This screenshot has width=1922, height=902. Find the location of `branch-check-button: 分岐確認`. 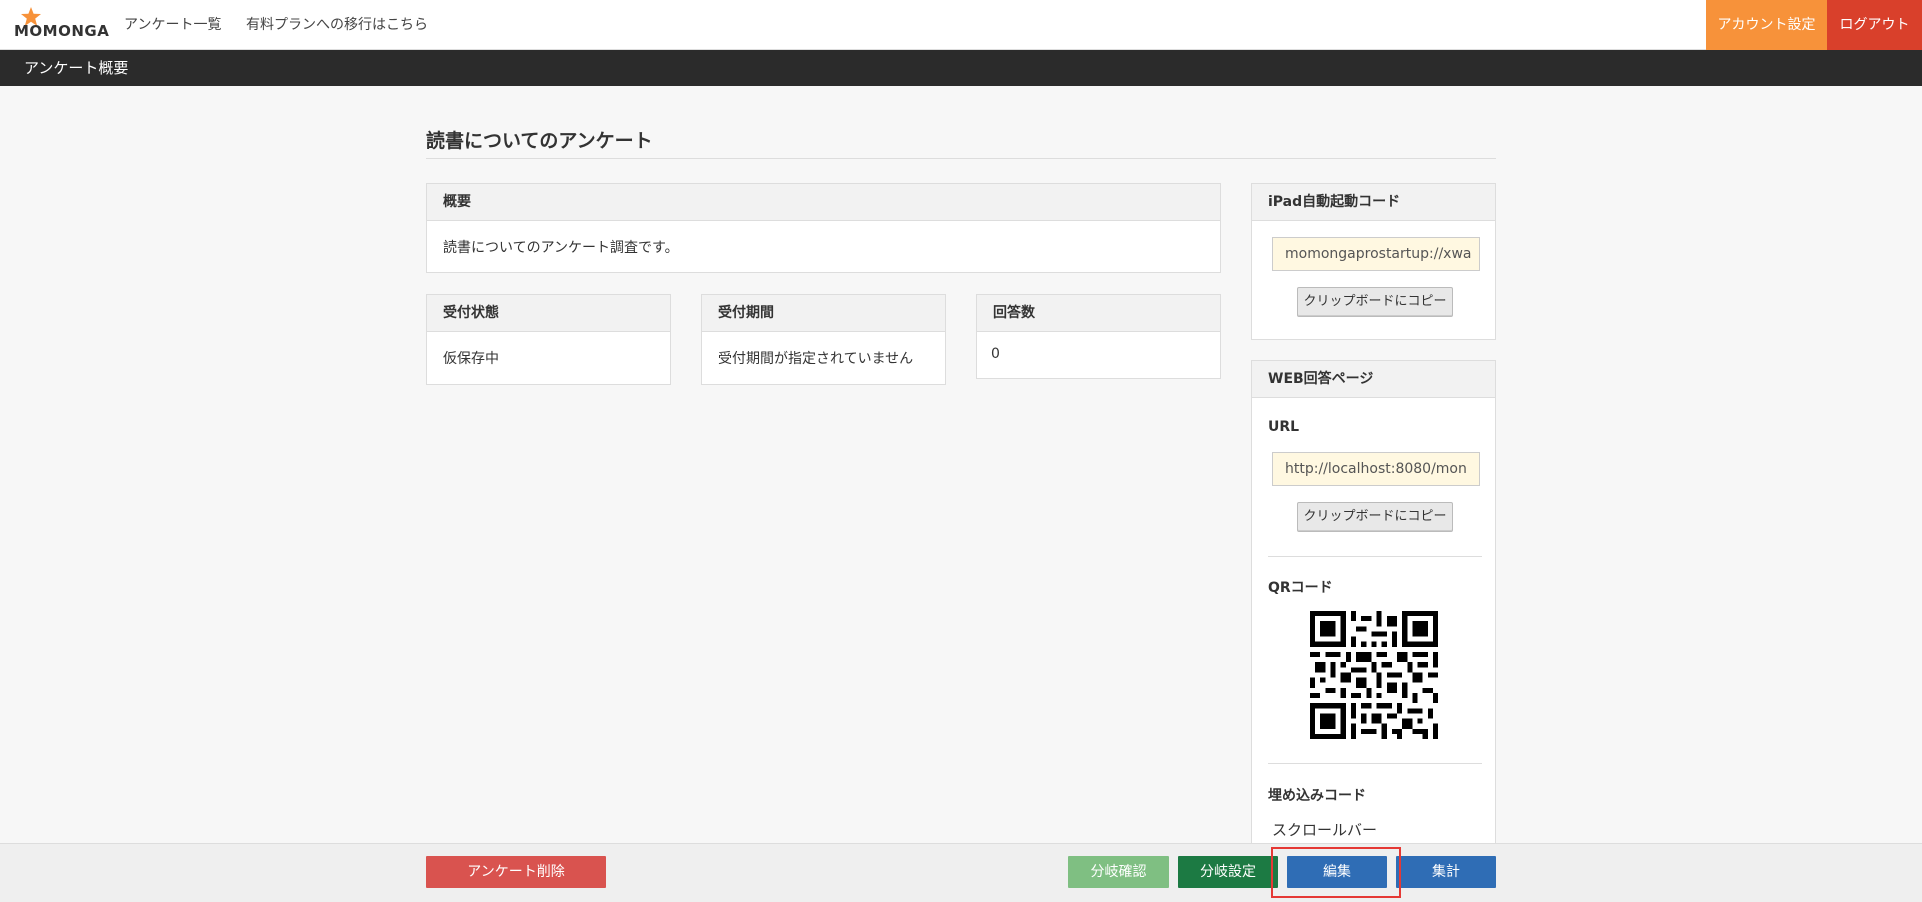

branch-check-button: 分岐確認 is located at coordinates (1118, 872).